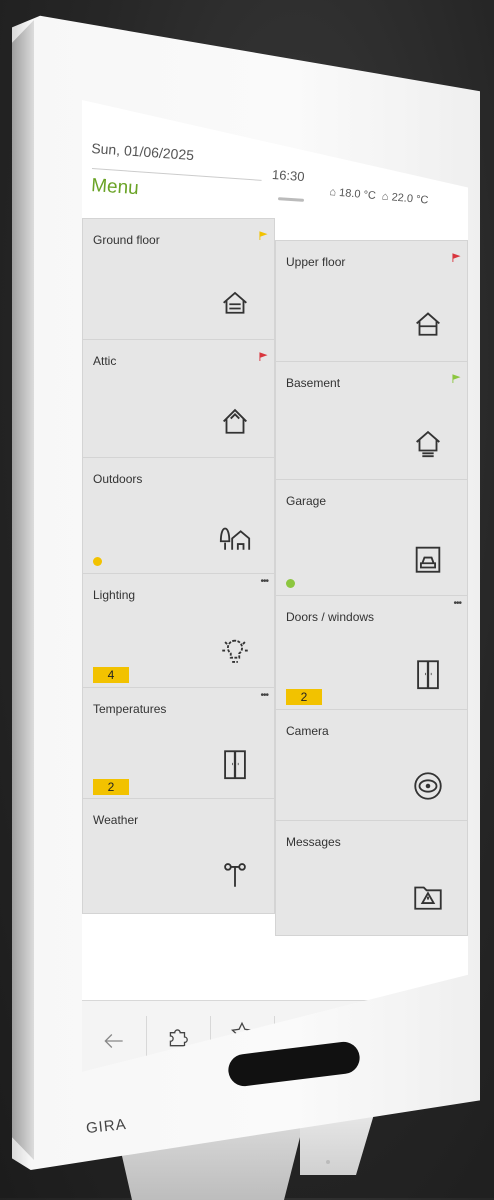  I want to click on garage-icon, so click(428, 559).